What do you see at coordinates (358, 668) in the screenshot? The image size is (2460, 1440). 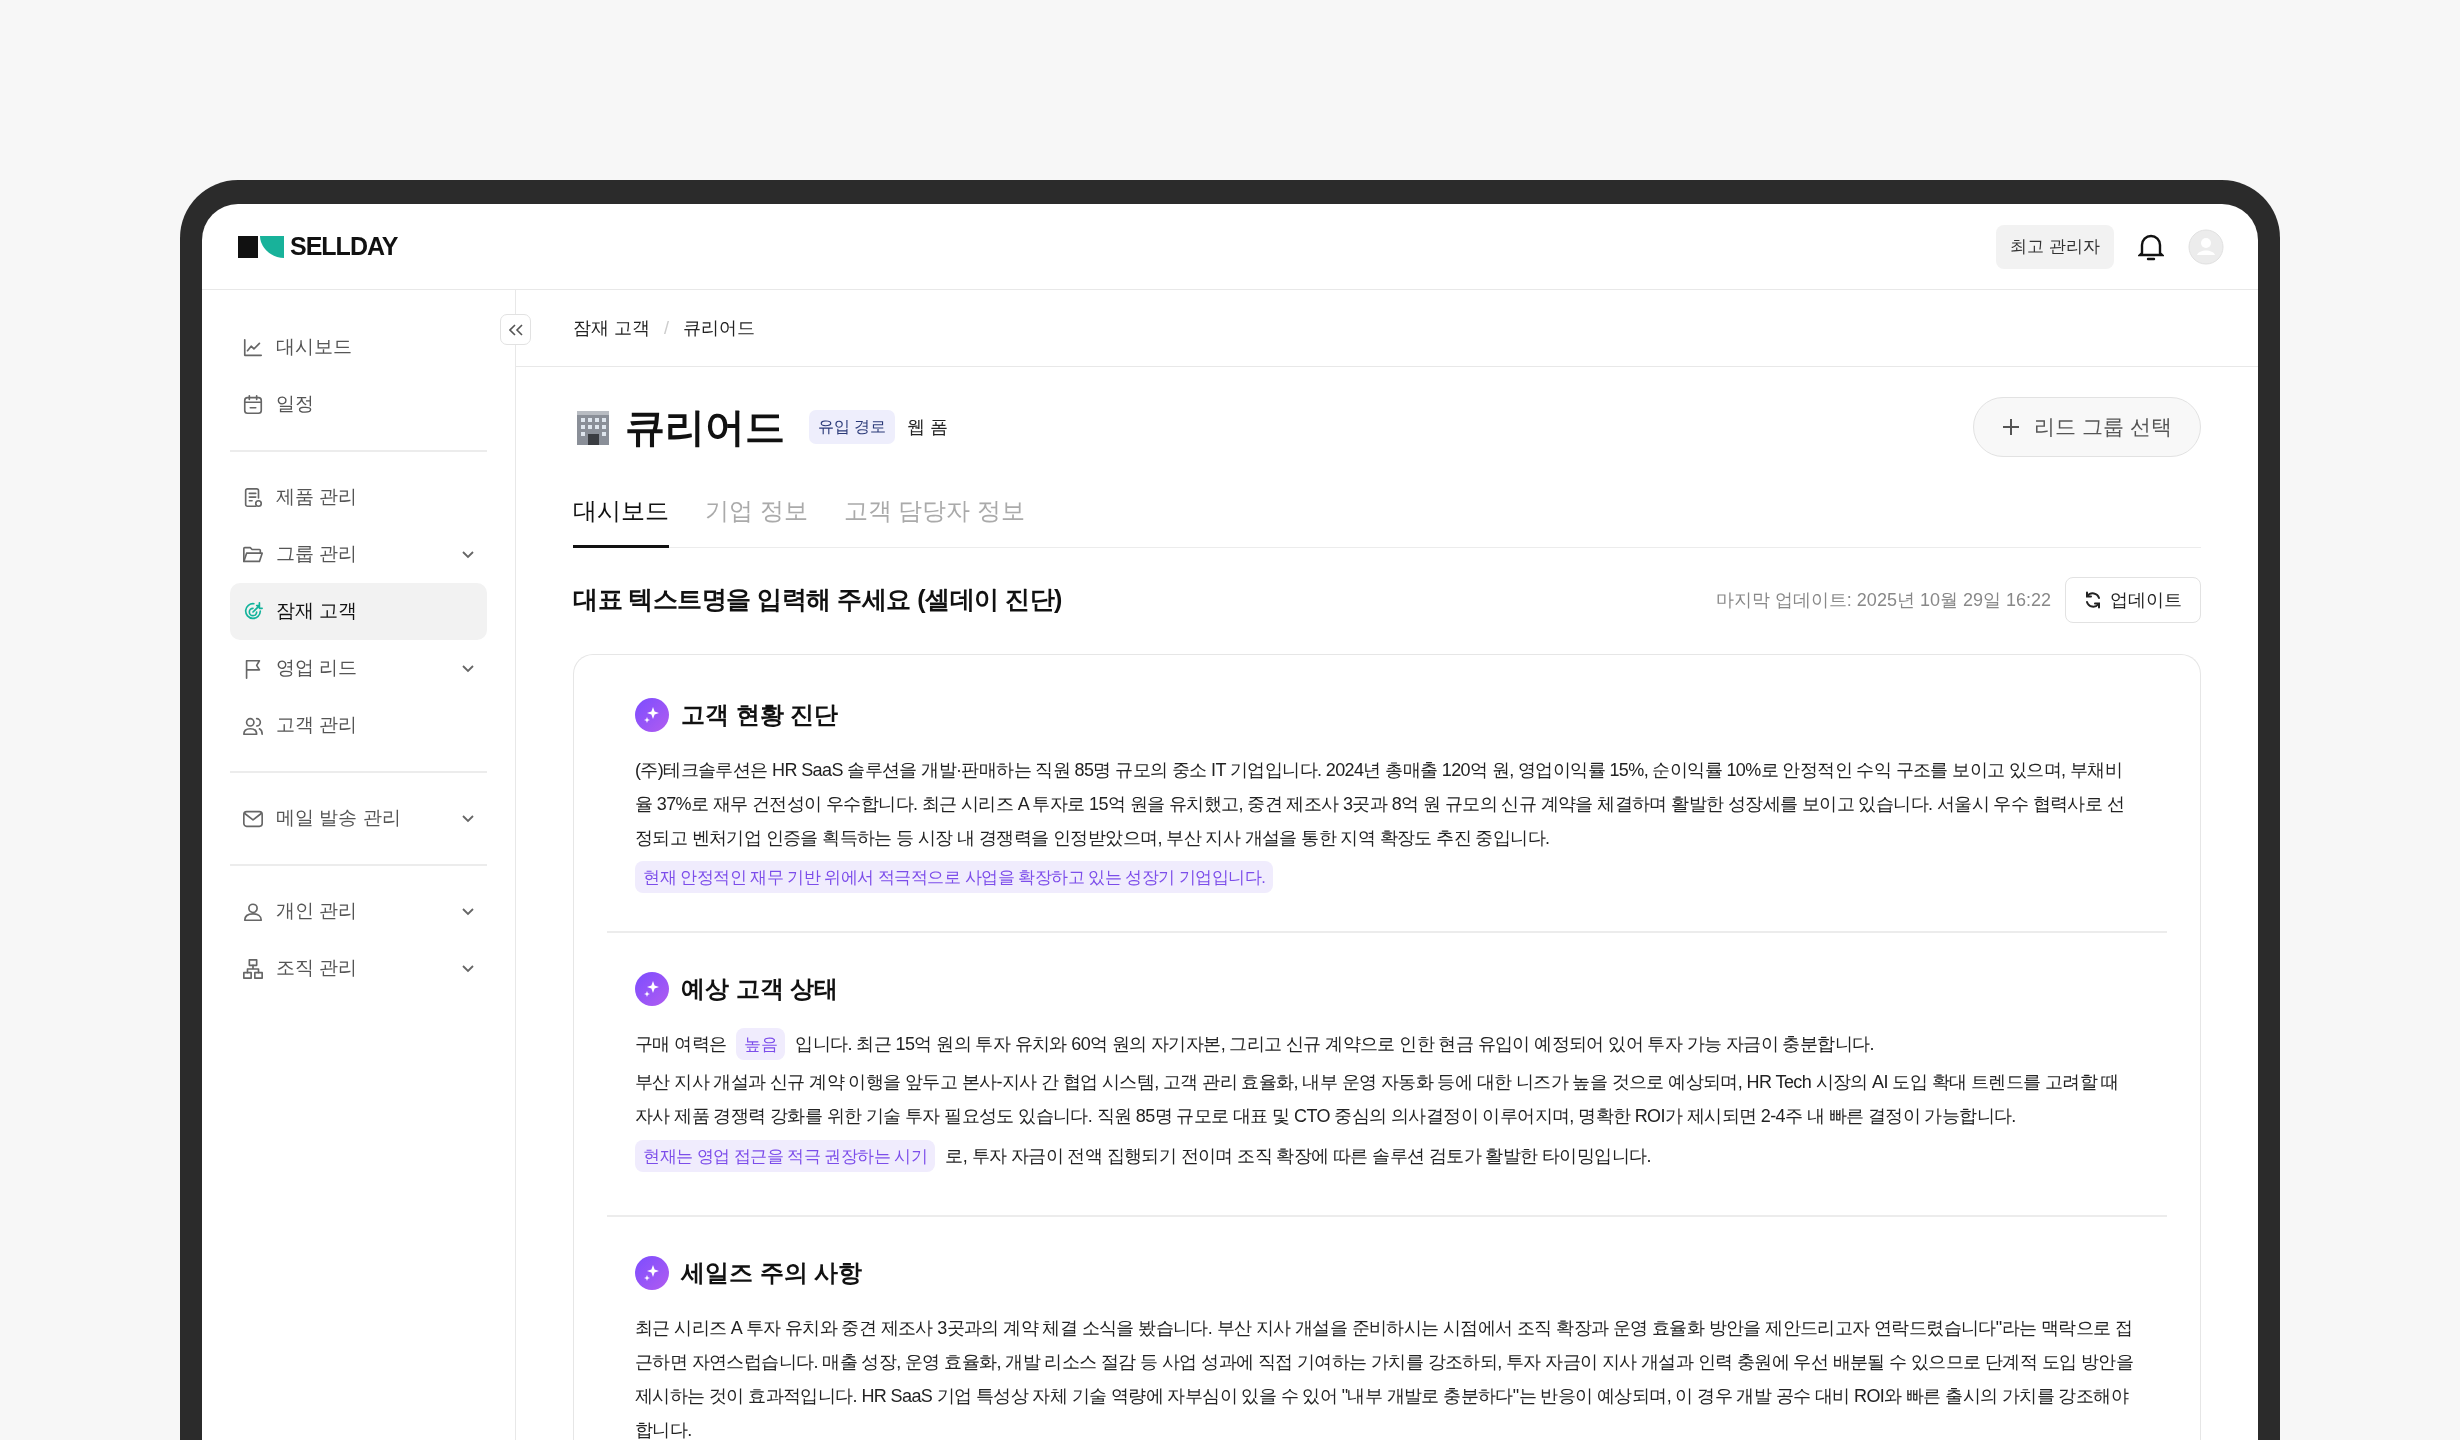 I see `sidebar-item: 영업 리드` at bounding box center [358, 668].